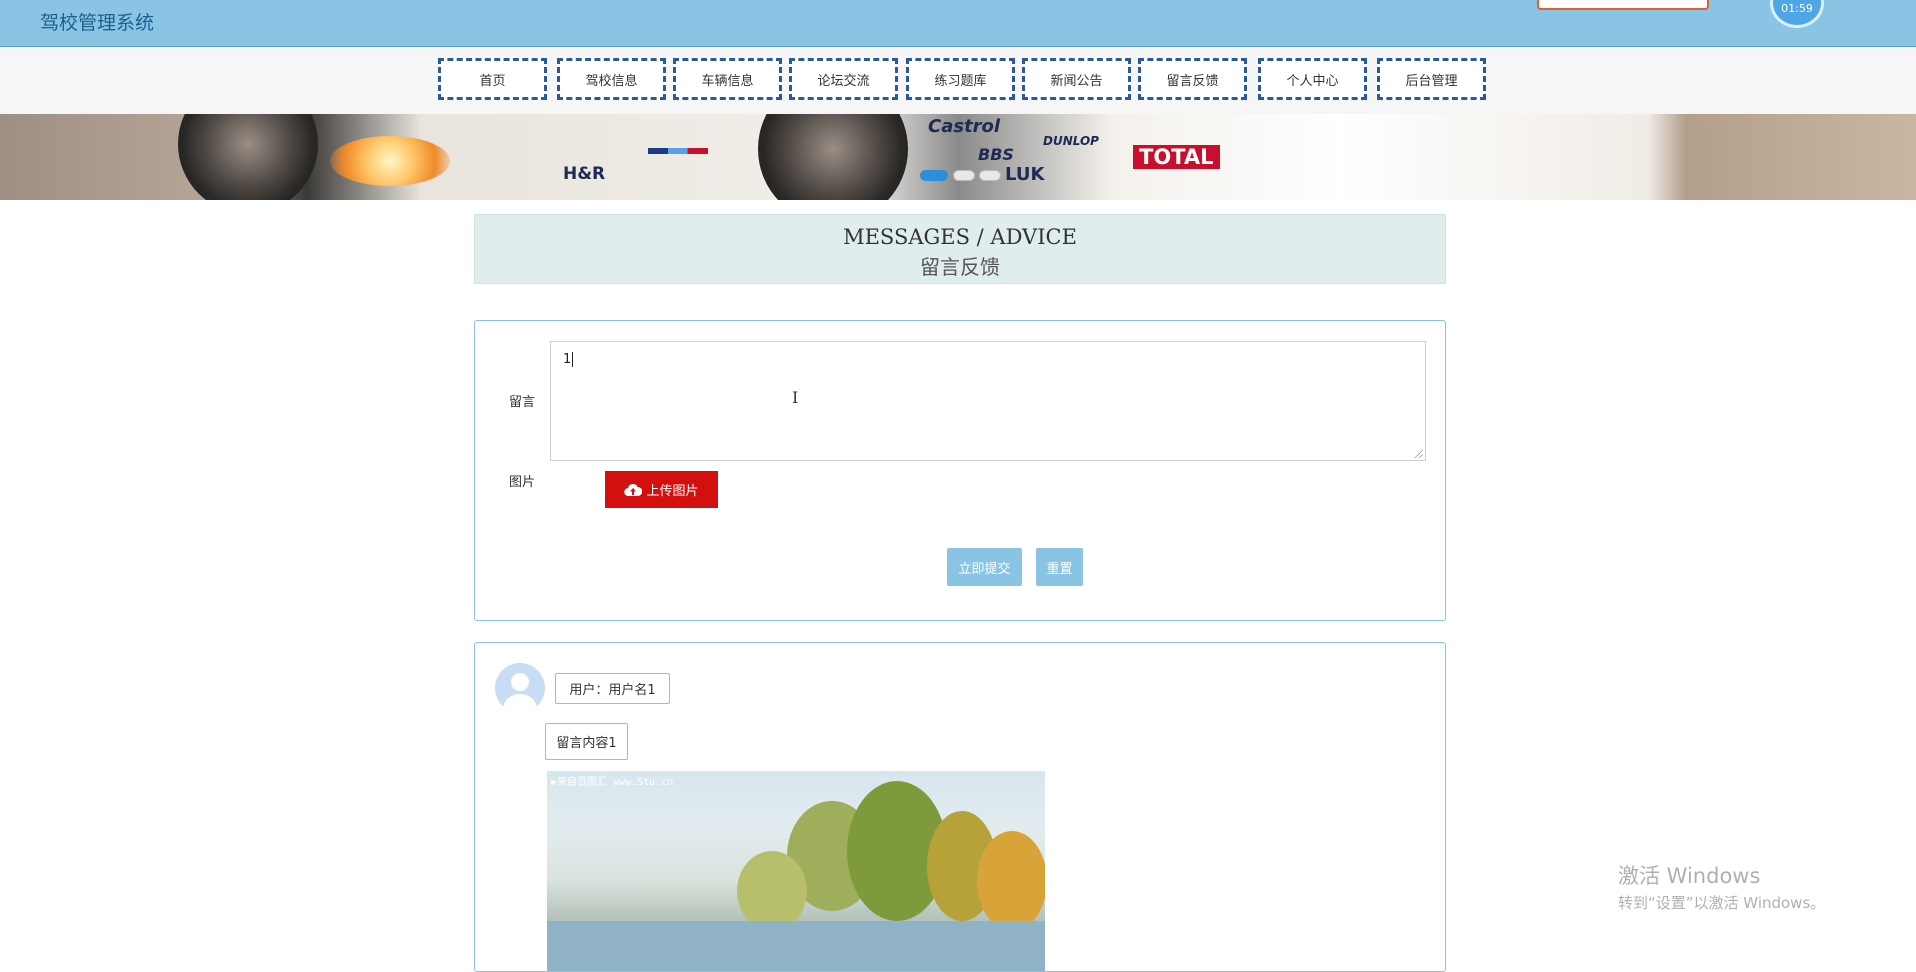  What do you see at coordinates (522, 482) in the screenshot?
I see `image-label: 图片` at bounding box center [522, 482].